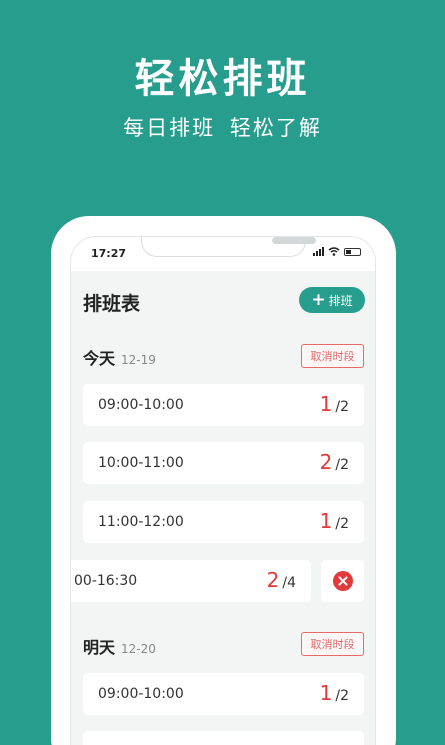 Image resolution: width=445 pixels, height=745 pixels. Describe the element at coordinates (141, 463) in the screenshot. I see `slot-time-range: 10:00-11:00` at that location.